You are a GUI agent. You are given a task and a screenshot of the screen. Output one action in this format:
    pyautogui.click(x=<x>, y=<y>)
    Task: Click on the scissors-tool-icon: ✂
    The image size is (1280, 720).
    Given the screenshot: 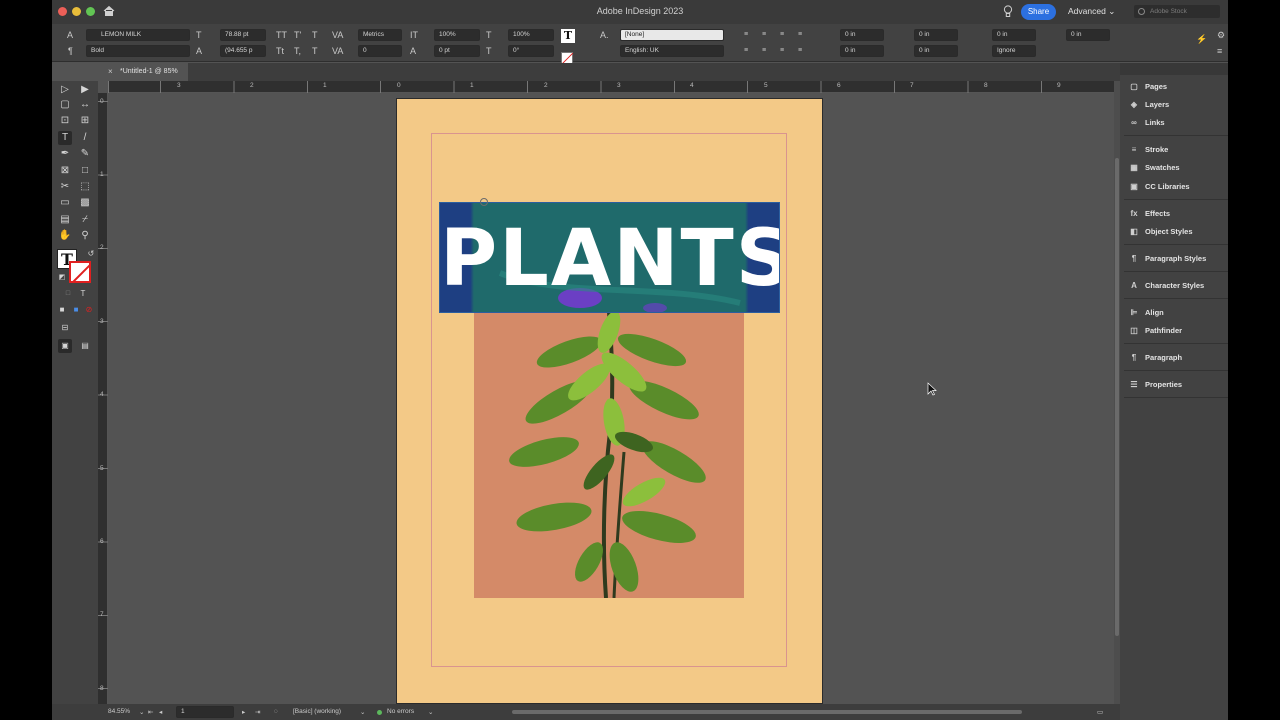 What is the action you would take?
    pyautogui.click(x=65, y=187)
    